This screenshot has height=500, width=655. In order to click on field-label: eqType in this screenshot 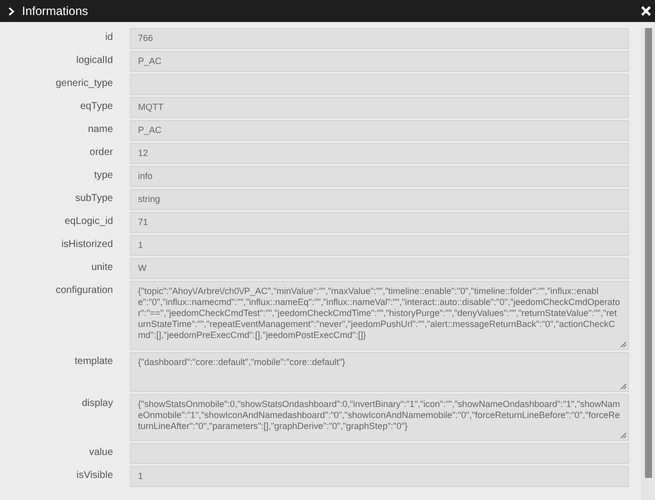, I will do `click(96, 106)`.